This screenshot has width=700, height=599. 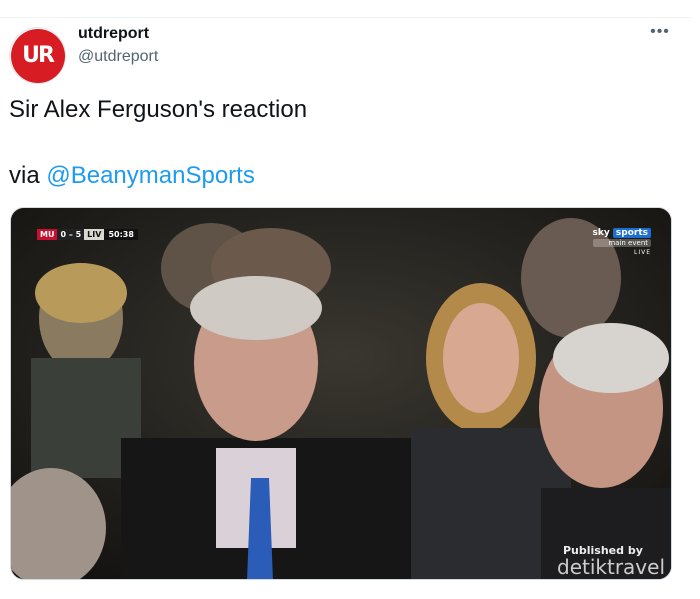 I want to click on avatar-logo: UR, so click(x=37, y=55).